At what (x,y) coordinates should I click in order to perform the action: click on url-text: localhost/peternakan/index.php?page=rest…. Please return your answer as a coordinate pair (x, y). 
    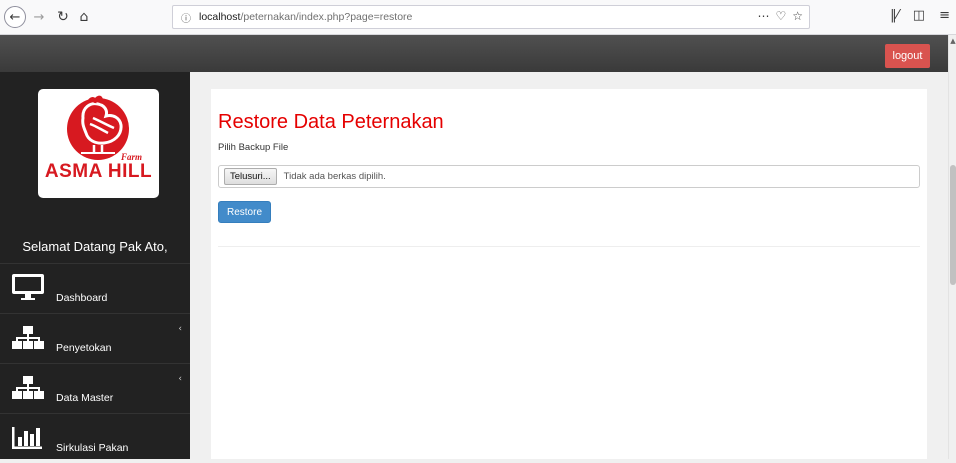
    Looking at the image, I should click on (305, 17).